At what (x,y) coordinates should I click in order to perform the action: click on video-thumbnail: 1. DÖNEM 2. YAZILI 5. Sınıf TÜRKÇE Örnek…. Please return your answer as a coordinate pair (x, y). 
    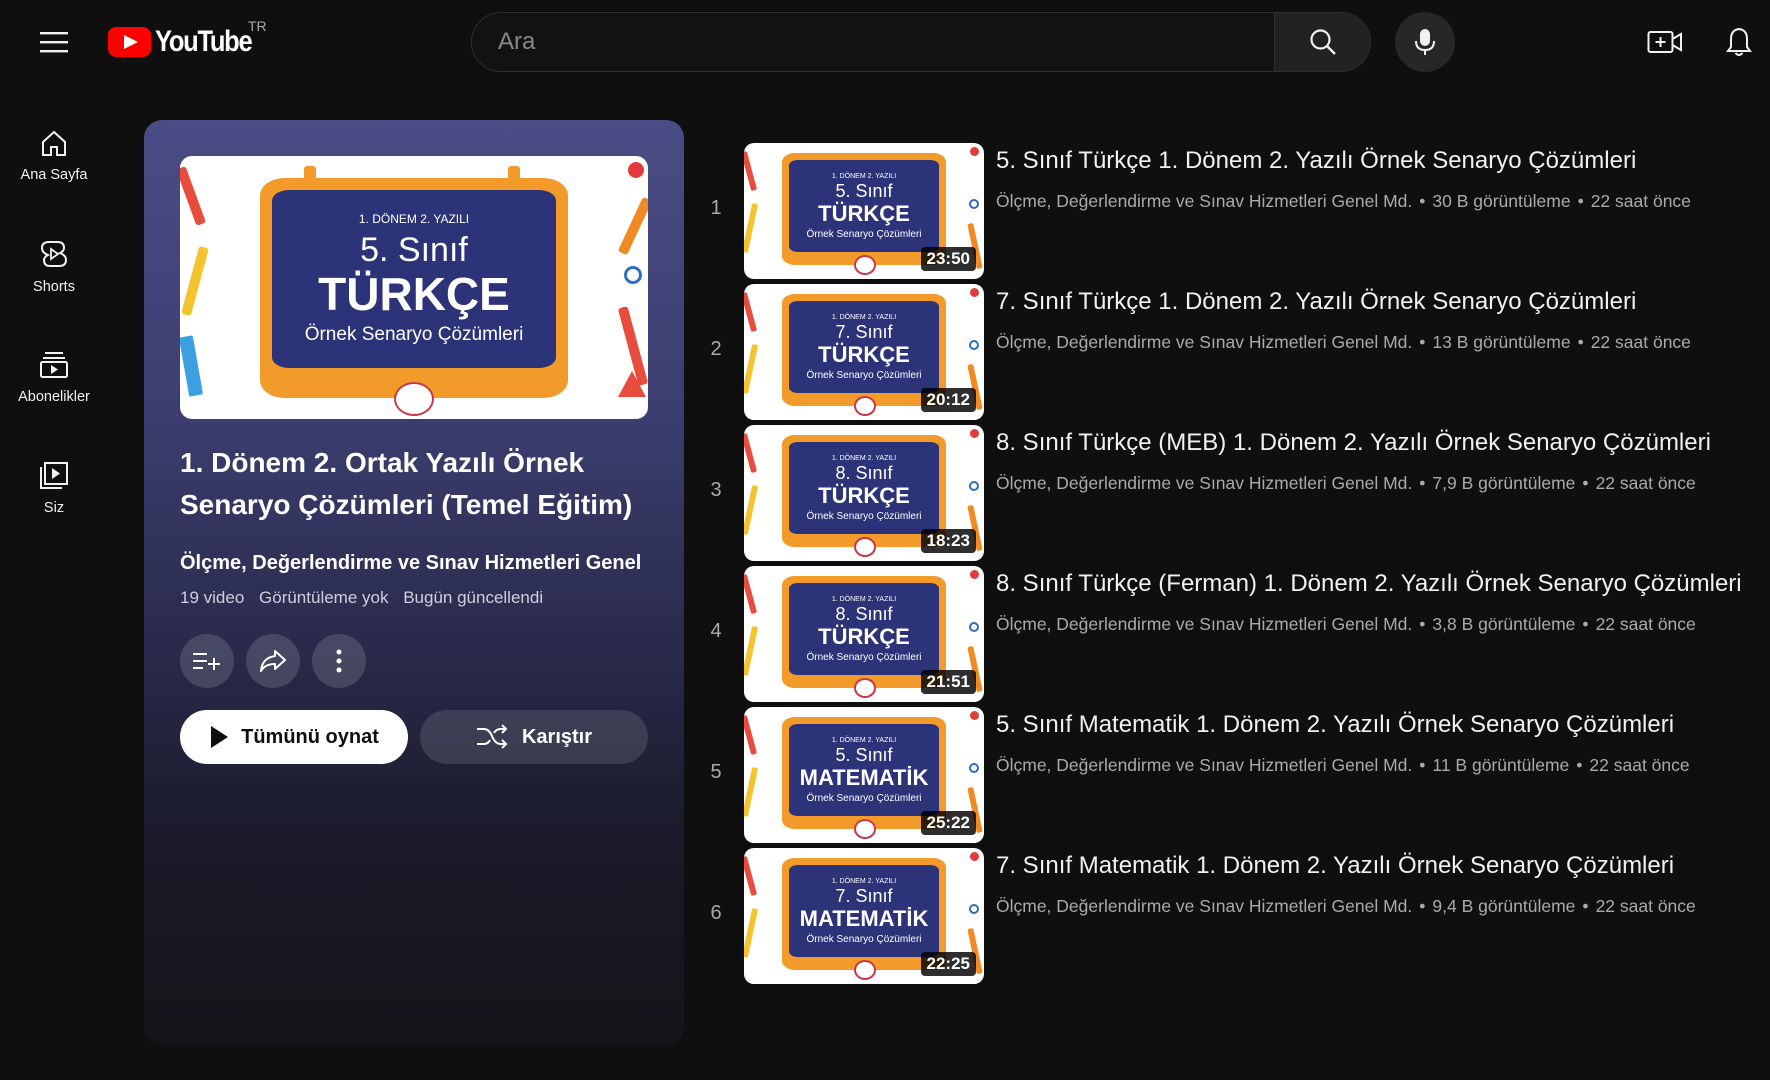
    Looking at the image, I should click on (864, 211).